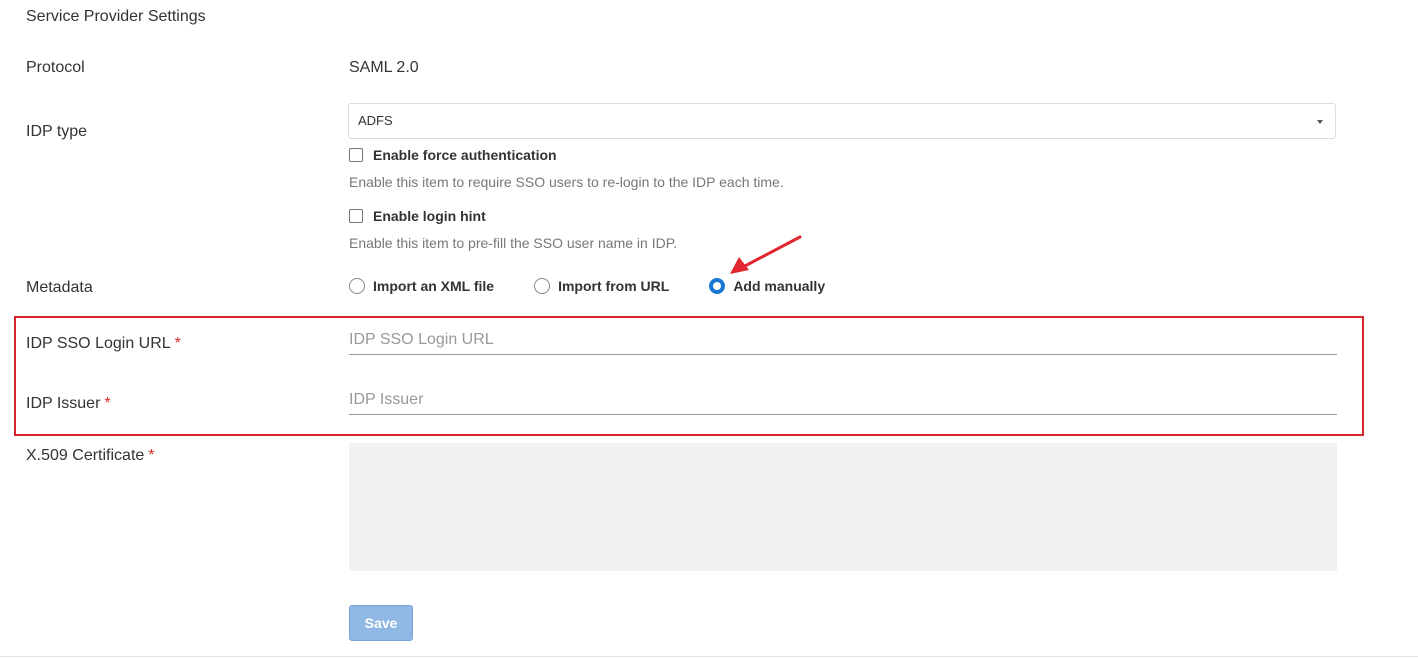  I want to click on force-auth-checkbox, so click(356, 155).